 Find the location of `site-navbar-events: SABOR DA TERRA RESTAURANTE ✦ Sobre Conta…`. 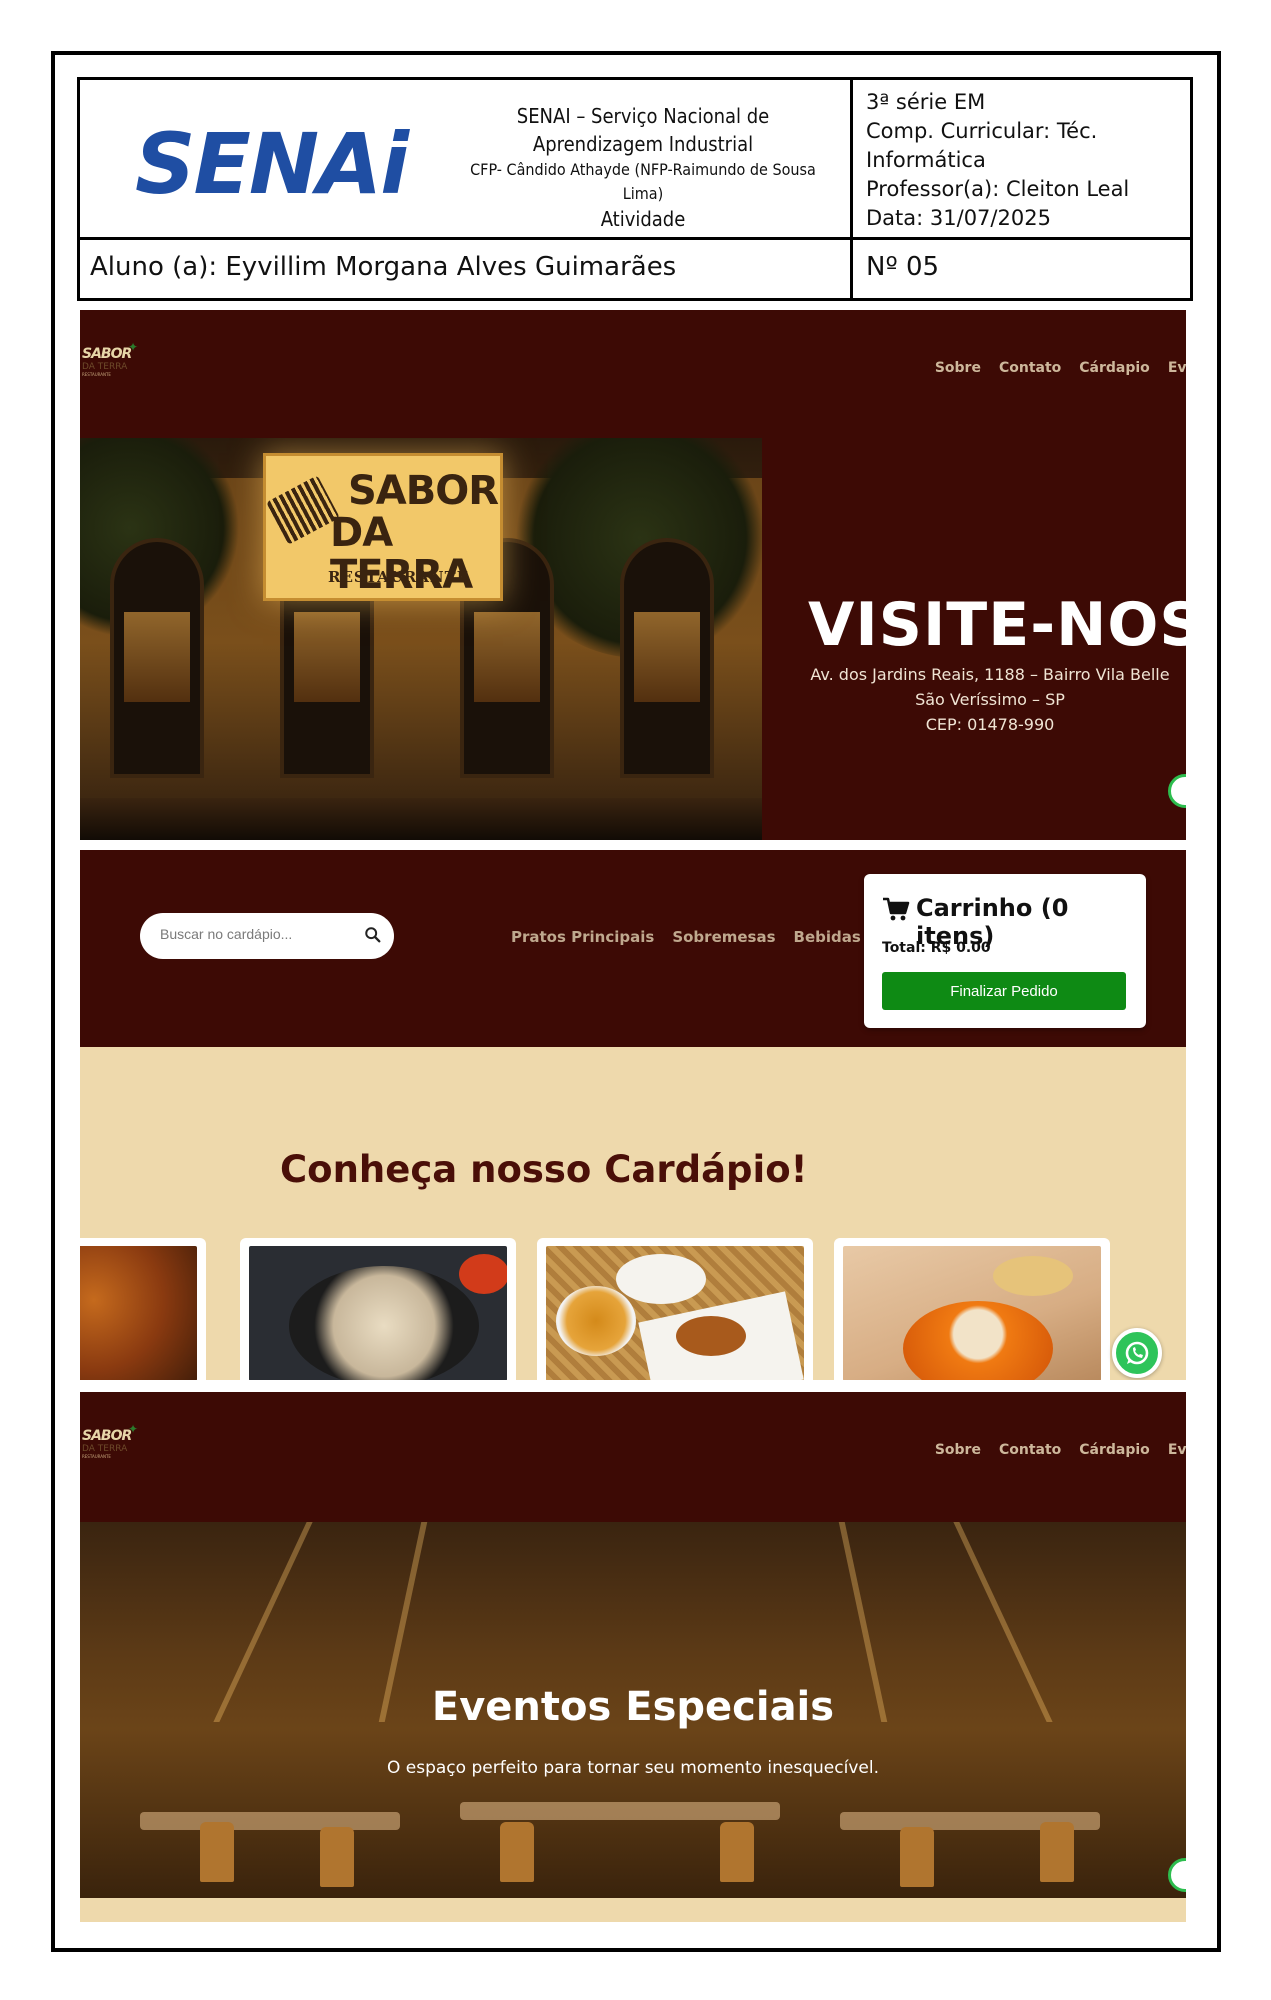

site-navbar-events: SABOR DA TERRA RESTAURANTE ✦ Sobre Conta… is located at coordinates (633, 1457).